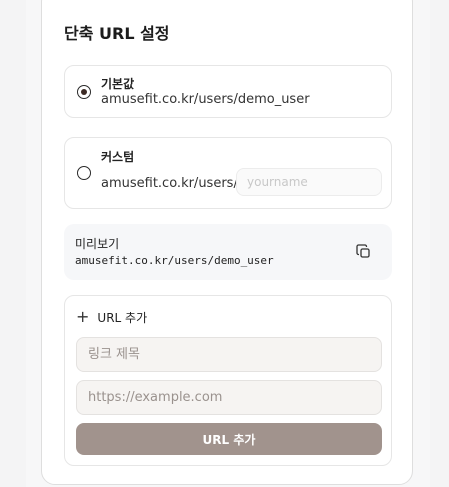 This screenshot has height=487, width=449. What do you see at coordinates (97, 244) in the screenshot?
I see `preview-label: 미리보기` at bounding box center [97, 244].